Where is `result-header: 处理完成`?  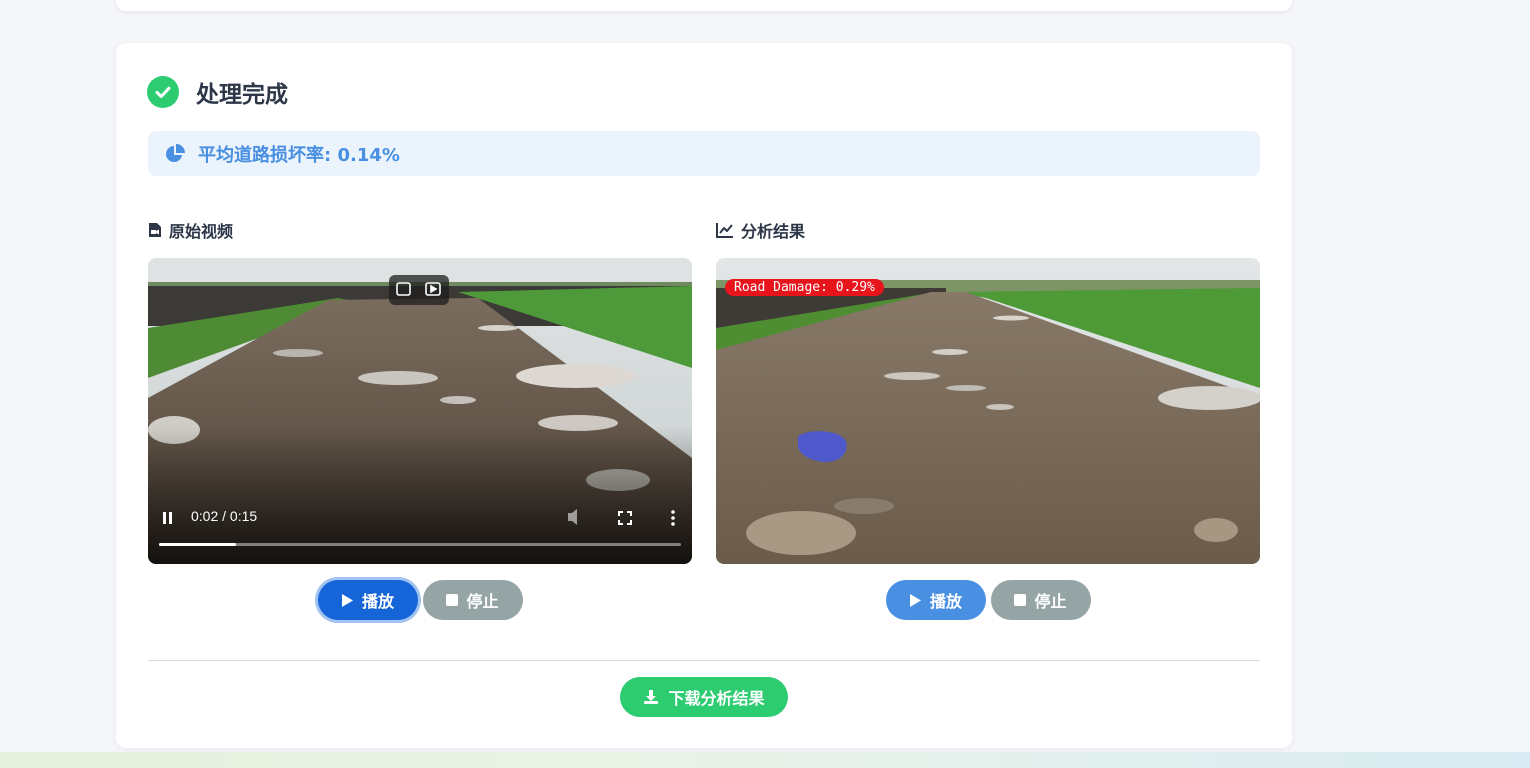 result-header: 处理完成 is located at coordinates (217, 92).